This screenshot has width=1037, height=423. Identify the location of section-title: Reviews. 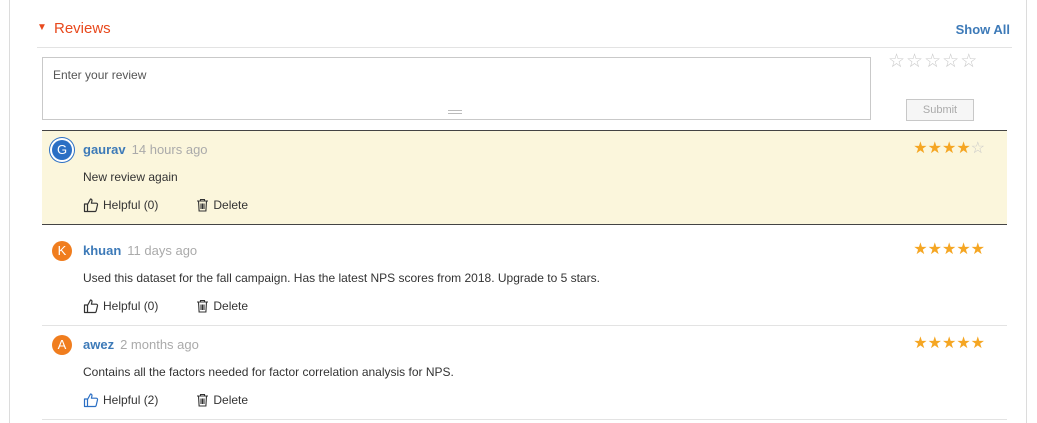
(82, 28).